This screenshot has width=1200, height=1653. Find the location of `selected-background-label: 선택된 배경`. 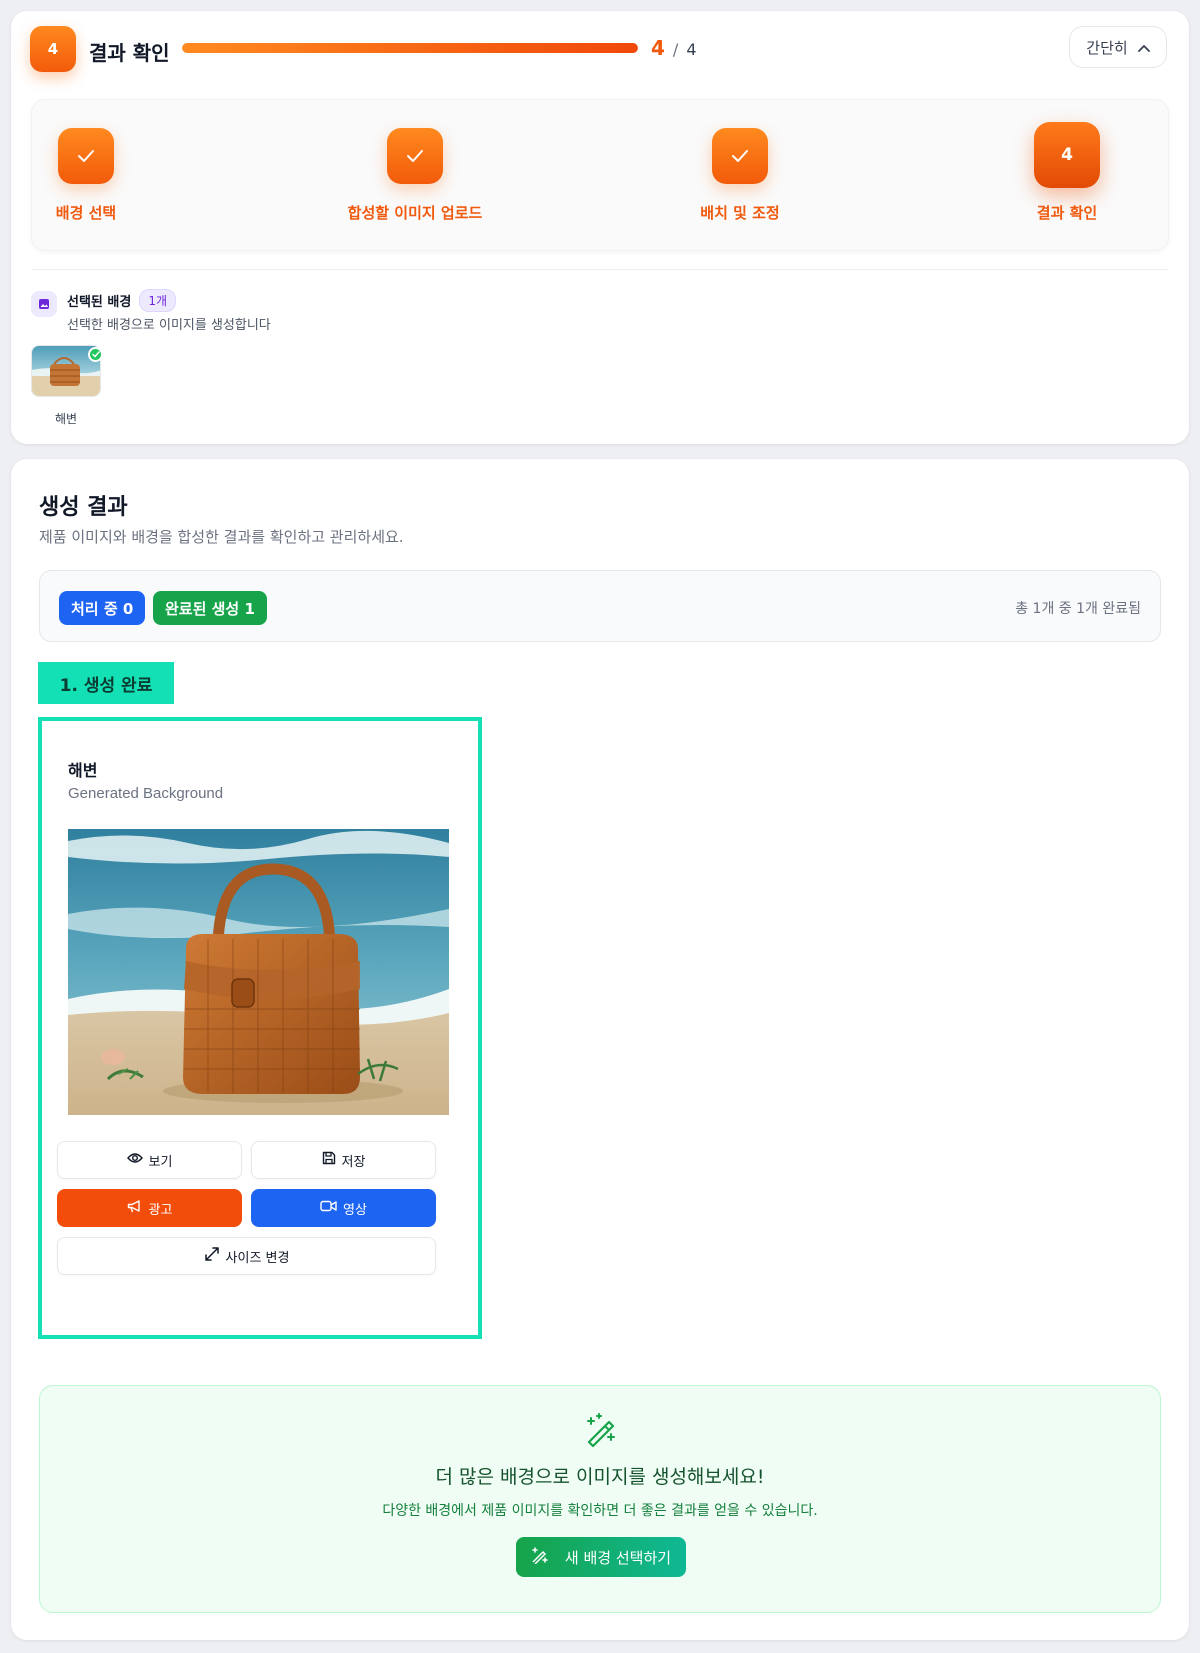

selected-background-label: 선택된 배경 is located at coordinates (99, 302).